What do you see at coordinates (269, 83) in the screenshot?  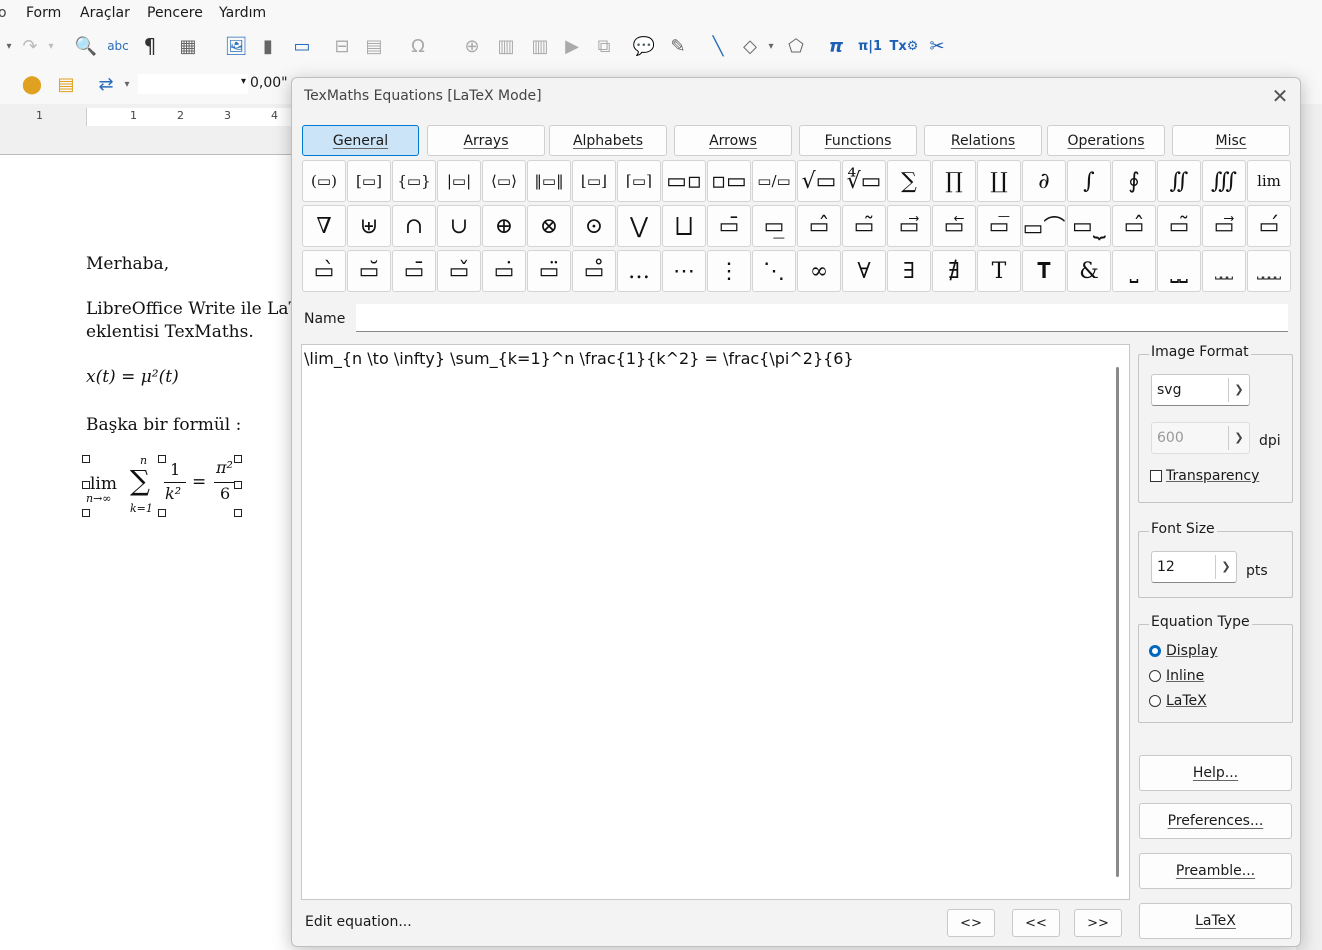 I see `line-width-value: 0,00"` at bounding box center [269, 83].